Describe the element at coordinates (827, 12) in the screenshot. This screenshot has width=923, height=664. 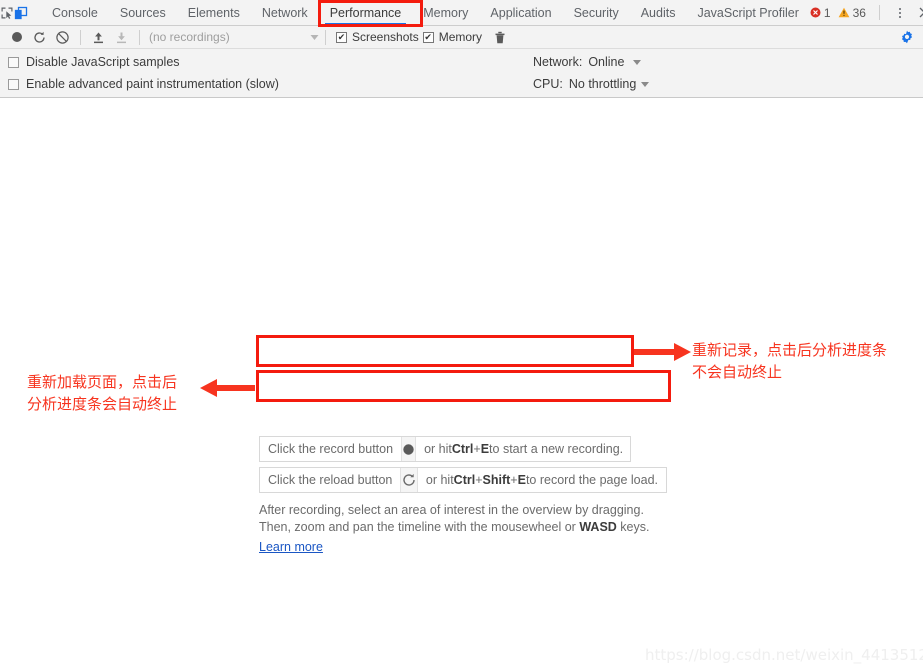
I see `error-count: 1` at that location.